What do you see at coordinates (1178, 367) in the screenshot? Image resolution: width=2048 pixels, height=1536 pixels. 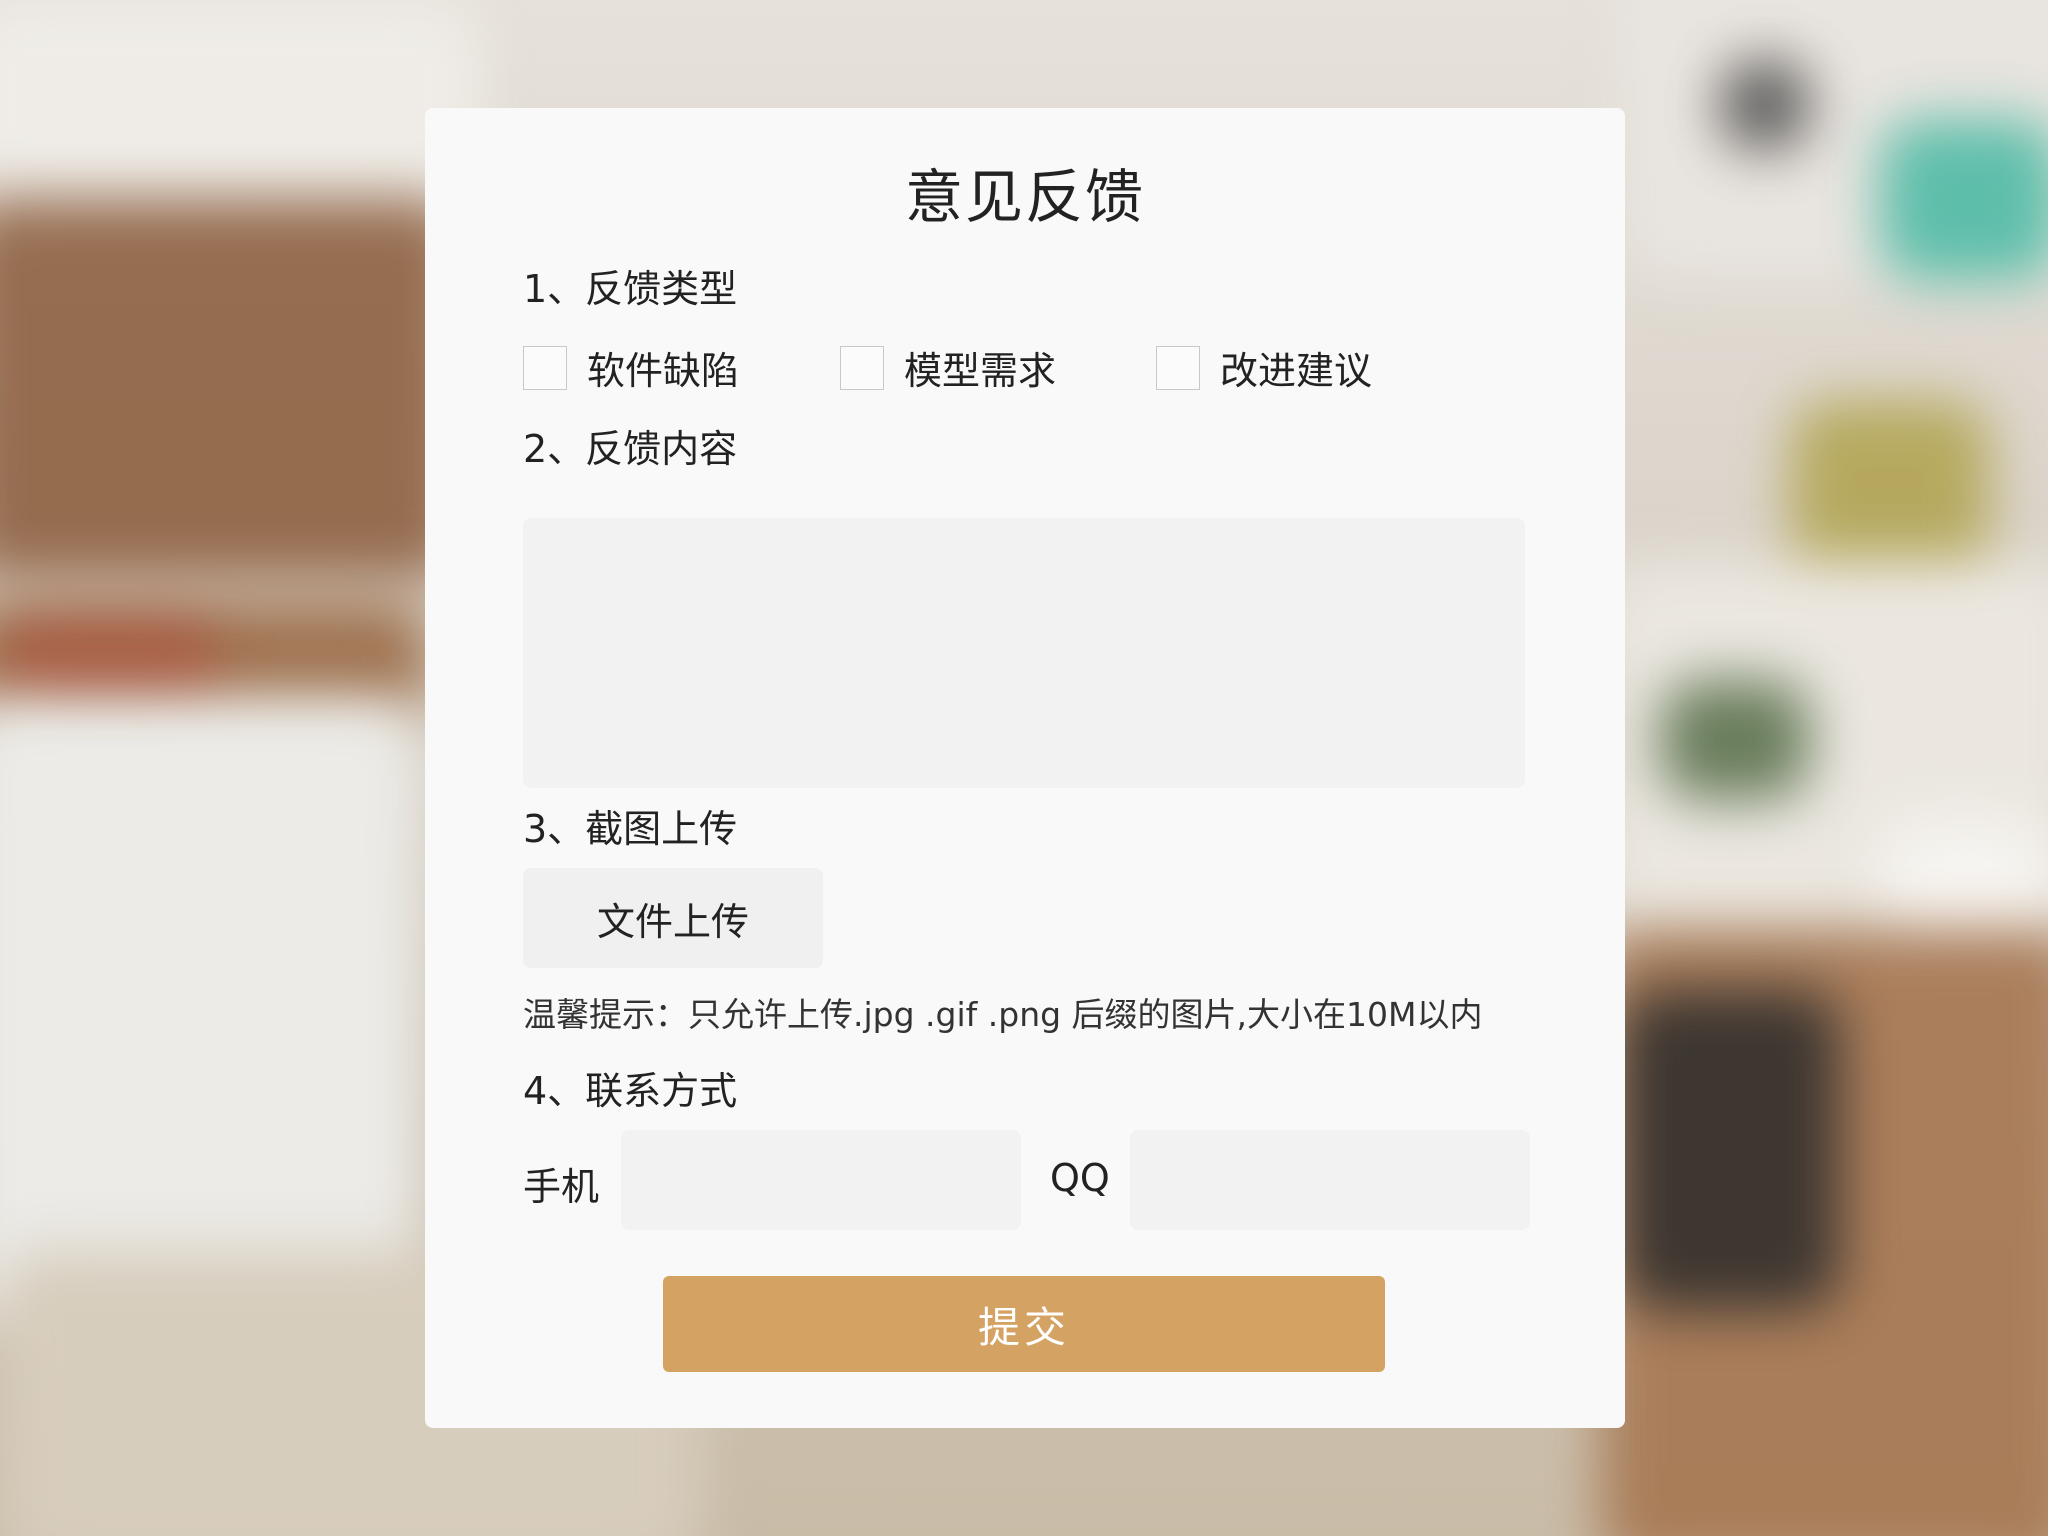 I see `suggestion-checkbox` at bounding box center [1178, 367].